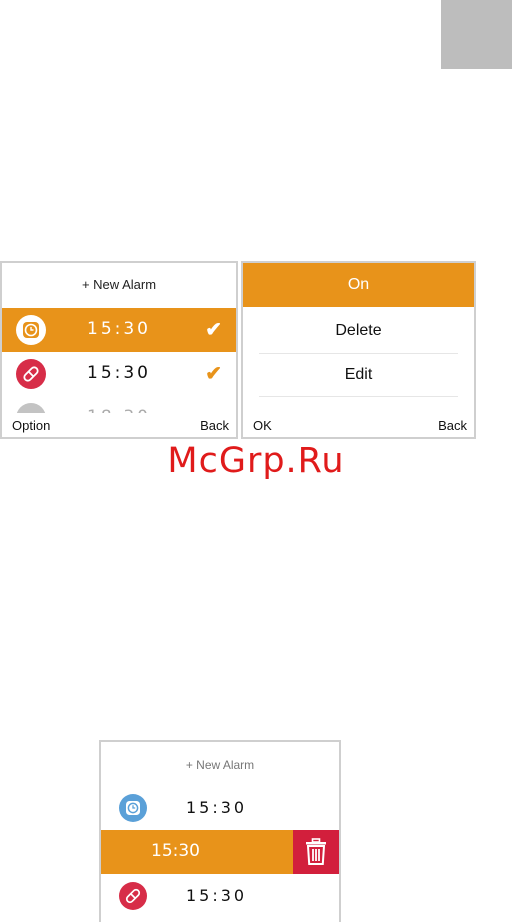 The height and width of the screenshot is (922, 512). I want to click on menu-item-edit: Edit, so click(358, 375).